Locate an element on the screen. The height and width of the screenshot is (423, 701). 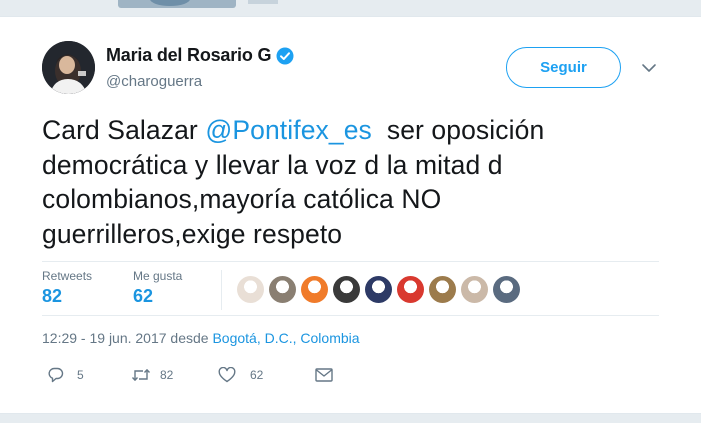
author-name-row: Maria del Rosario G is located at coordinates (200, 55).